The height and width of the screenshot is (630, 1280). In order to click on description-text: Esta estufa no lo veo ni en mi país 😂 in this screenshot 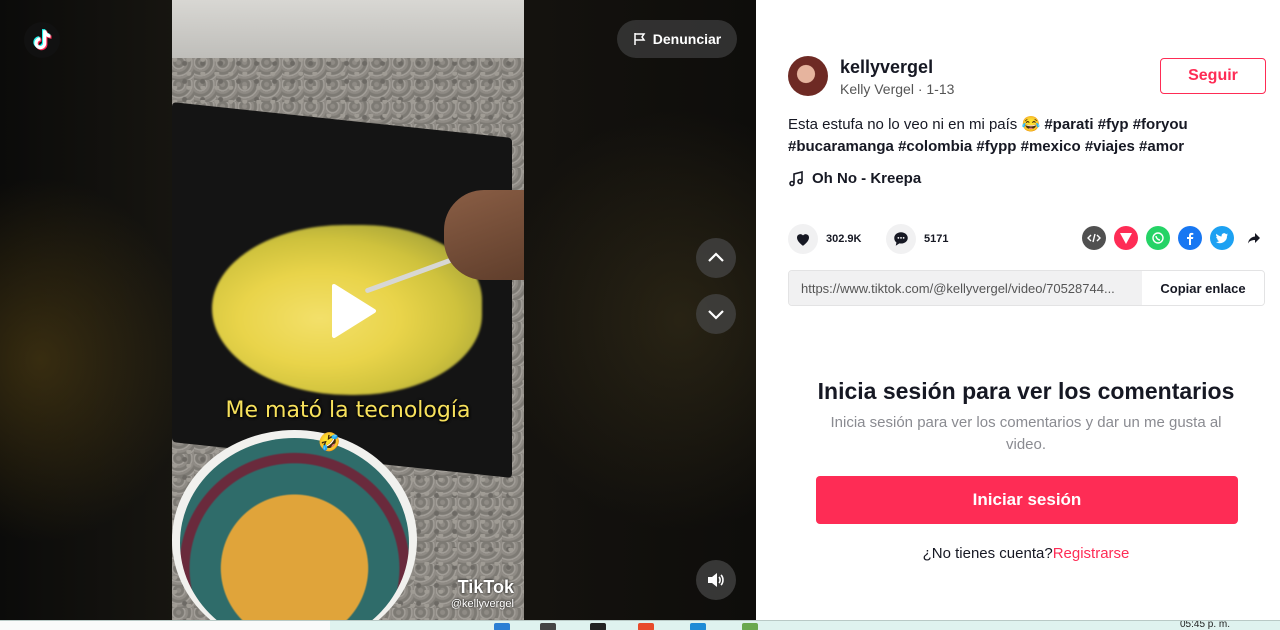, I will do `click(914, 124)`.